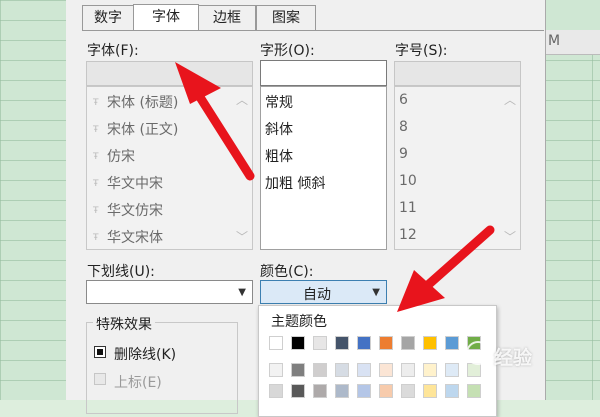  Describe the element at coordinates (287, 51) in the screenshot. I see `style-label: 字形(O):` at that location.